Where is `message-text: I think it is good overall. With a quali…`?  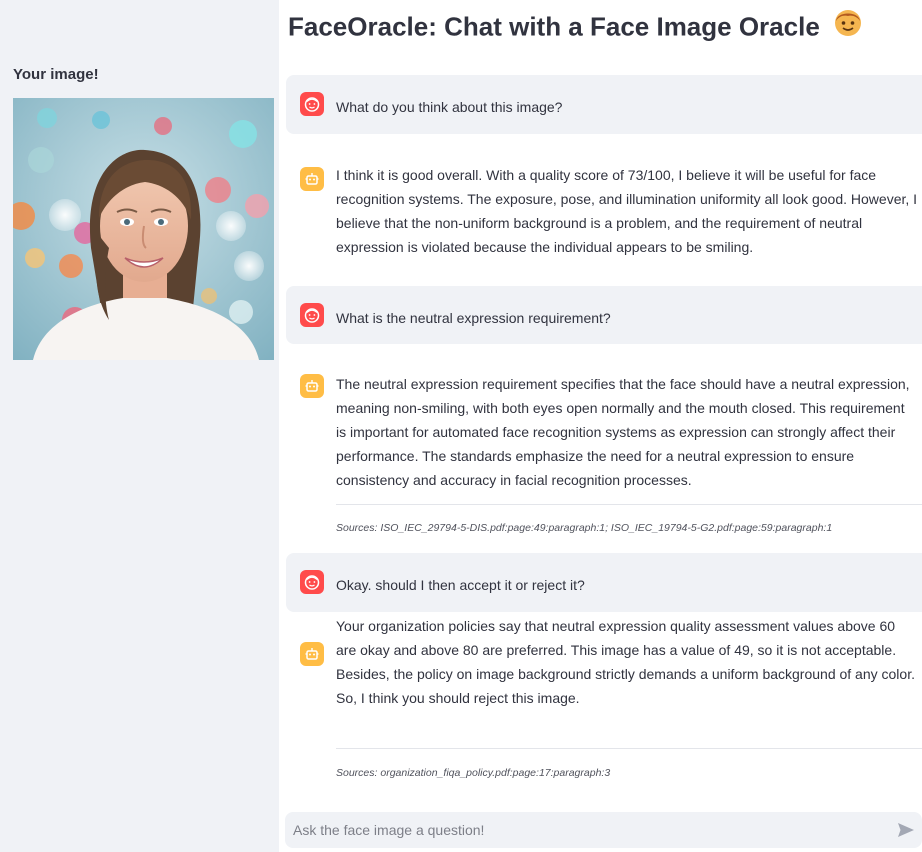 message-text: I think it is good overall. With a quali… is located at coordinates (627, 211).